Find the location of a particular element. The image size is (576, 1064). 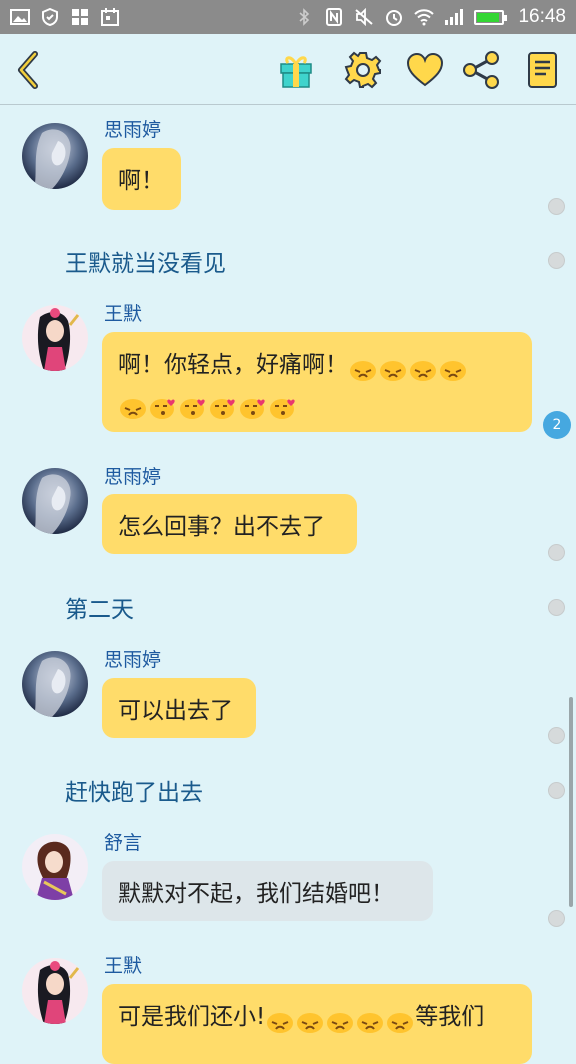

heart-icon is located at coordinates (425, 69).